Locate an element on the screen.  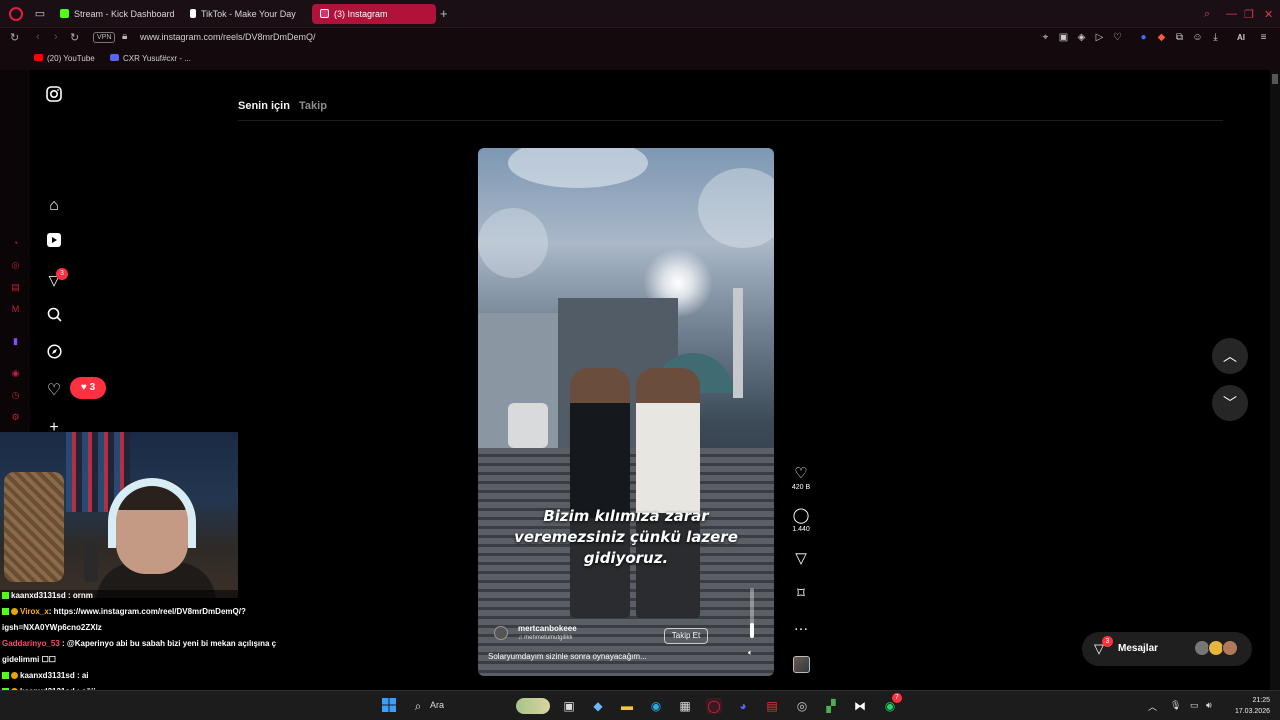
whatsapp-badge: 7 is located at coordinates (897, 698).